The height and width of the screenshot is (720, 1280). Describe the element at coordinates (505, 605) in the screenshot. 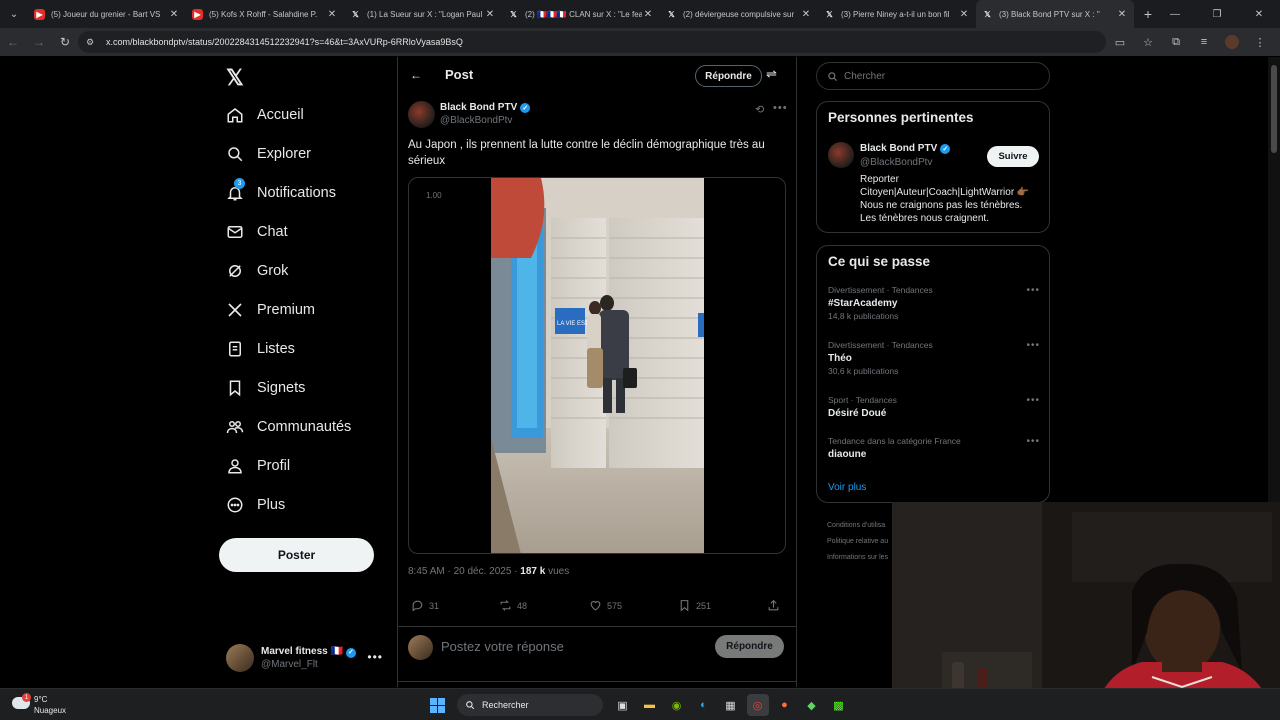

I see `repost-icon` at that location.